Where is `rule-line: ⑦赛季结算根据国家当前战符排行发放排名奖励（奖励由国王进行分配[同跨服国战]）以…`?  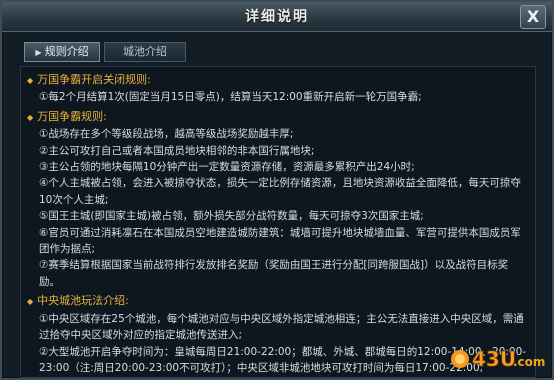 rule-line: ⑦赛季结算根据国家当前战符排行发放排名奖励（奖励由国王进行分配[同跨服国战]）以… is located at coordinates (274, 265).